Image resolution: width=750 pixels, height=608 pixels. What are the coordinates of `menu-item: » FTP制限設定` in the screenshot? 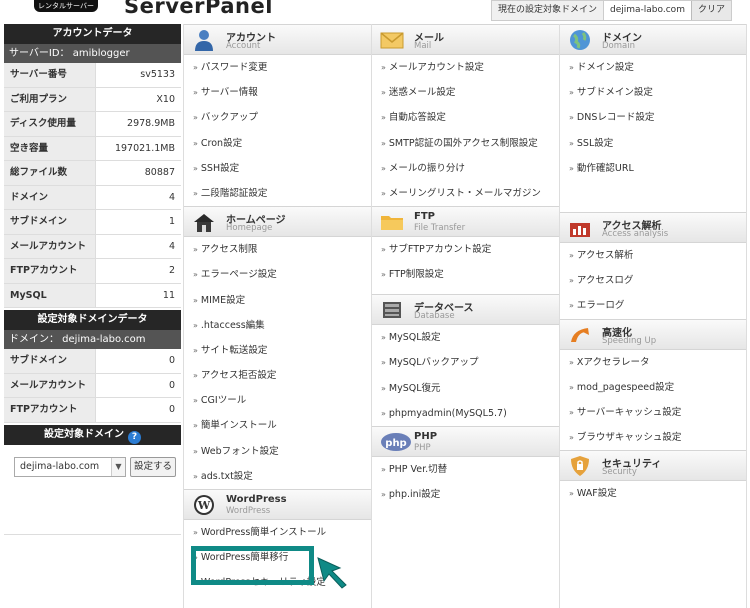 It's located at (465, 274).